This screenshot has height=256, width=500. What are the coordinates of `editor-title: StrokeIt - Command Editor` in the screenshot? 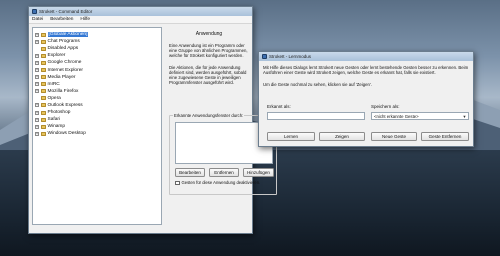 It's located at (66, 11).